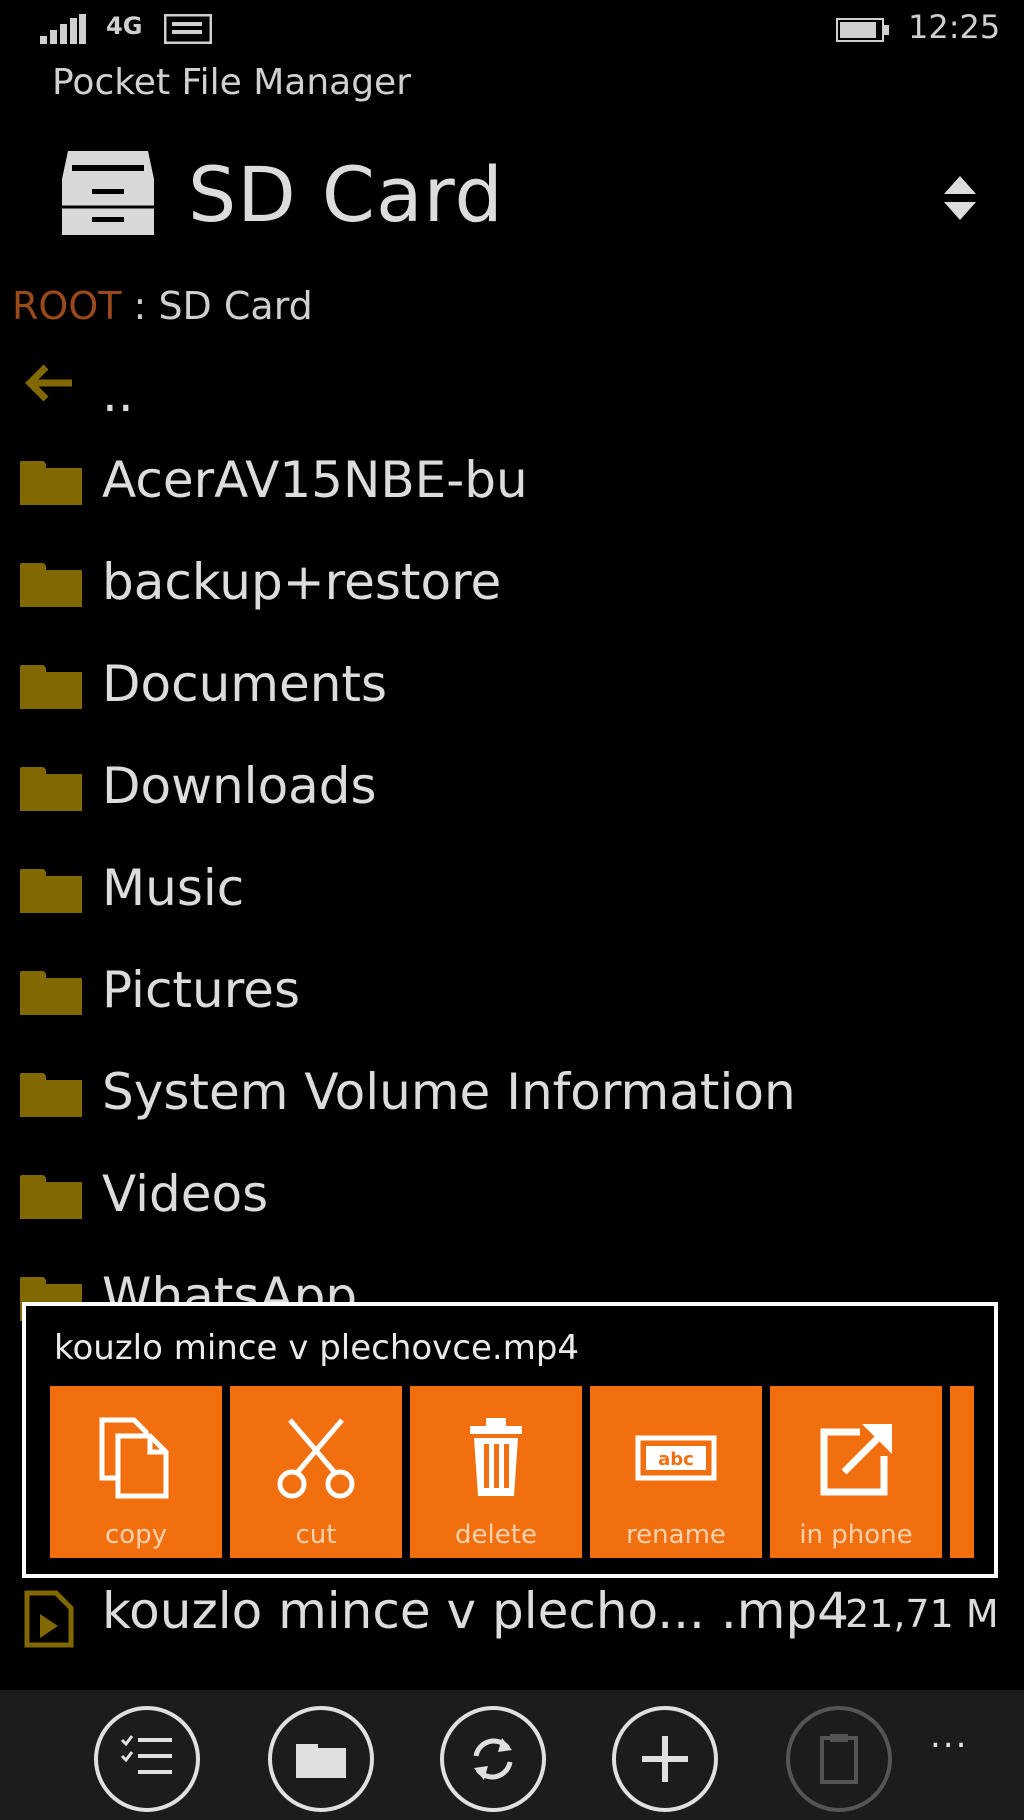  I want to click on copy-button: copy, so click(136, 1472).